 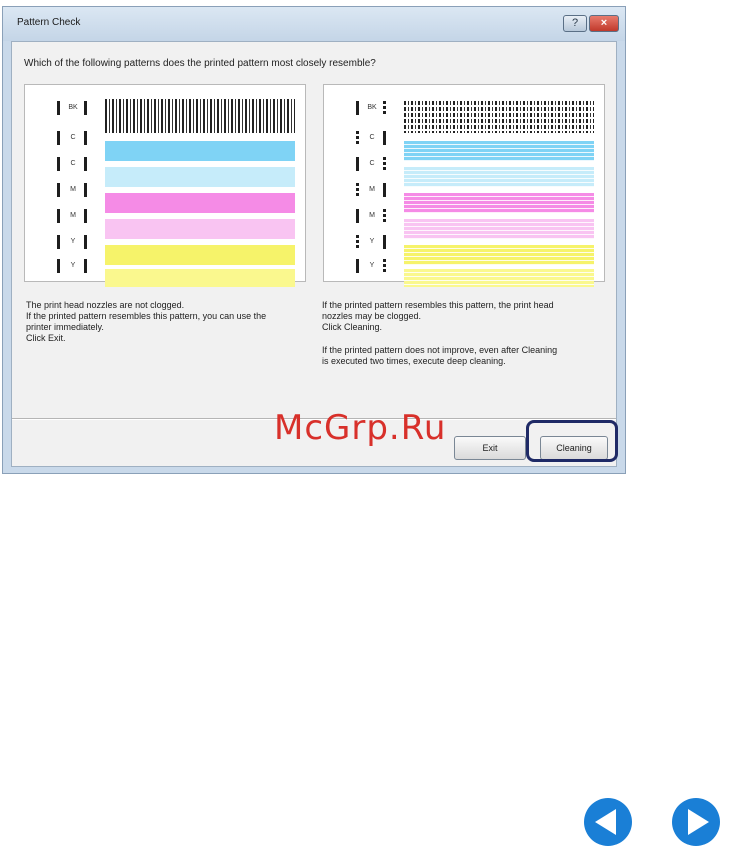 What do you see at coordinates (575, 23) in the screenshot?
I see `help-button: ?` at bounding box center [575, 23].